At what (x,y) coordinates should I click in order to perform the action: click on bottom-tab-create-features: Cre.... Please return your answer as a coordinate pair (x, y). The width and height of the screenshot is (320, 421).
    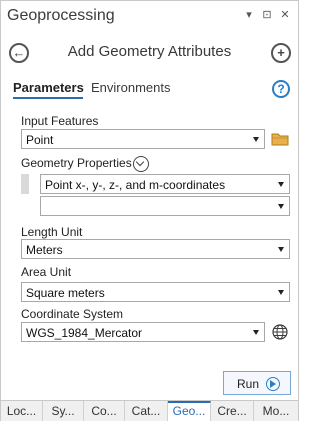
    Looking at the image, I should click on (232, 411).